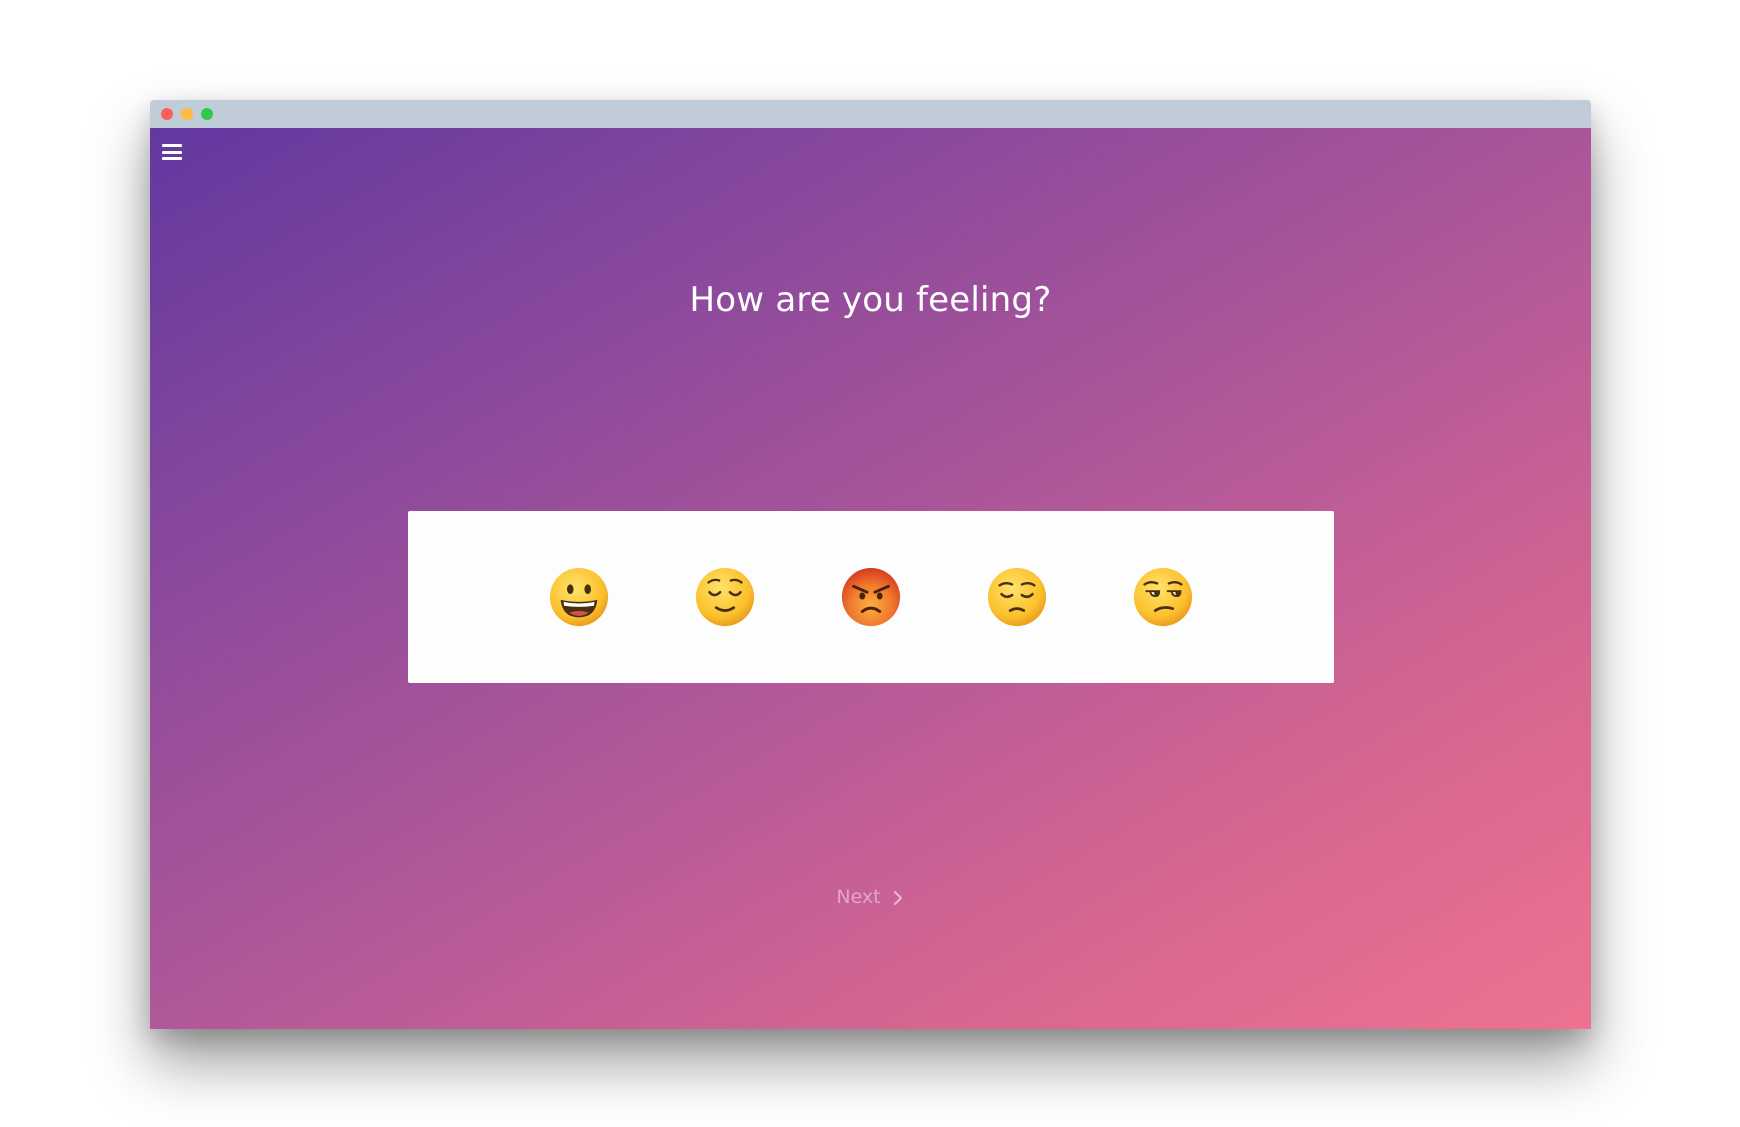 The width and height of the screenshot is (1740, 1127). I want to click on window-close-button, so click(167, 114).